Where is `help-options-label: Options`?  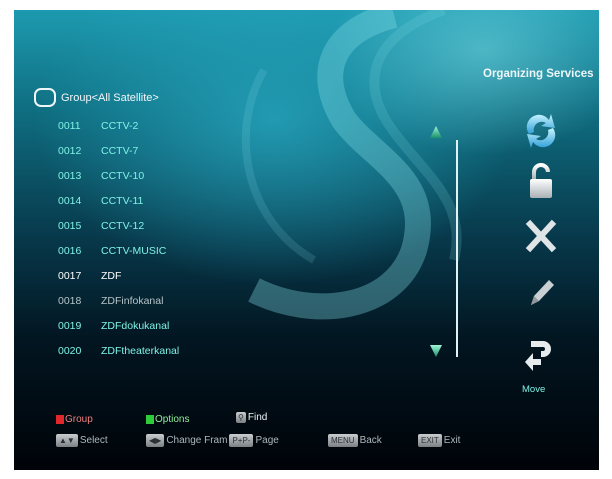 help-options-label: Options is located at coordinates (172, 419).